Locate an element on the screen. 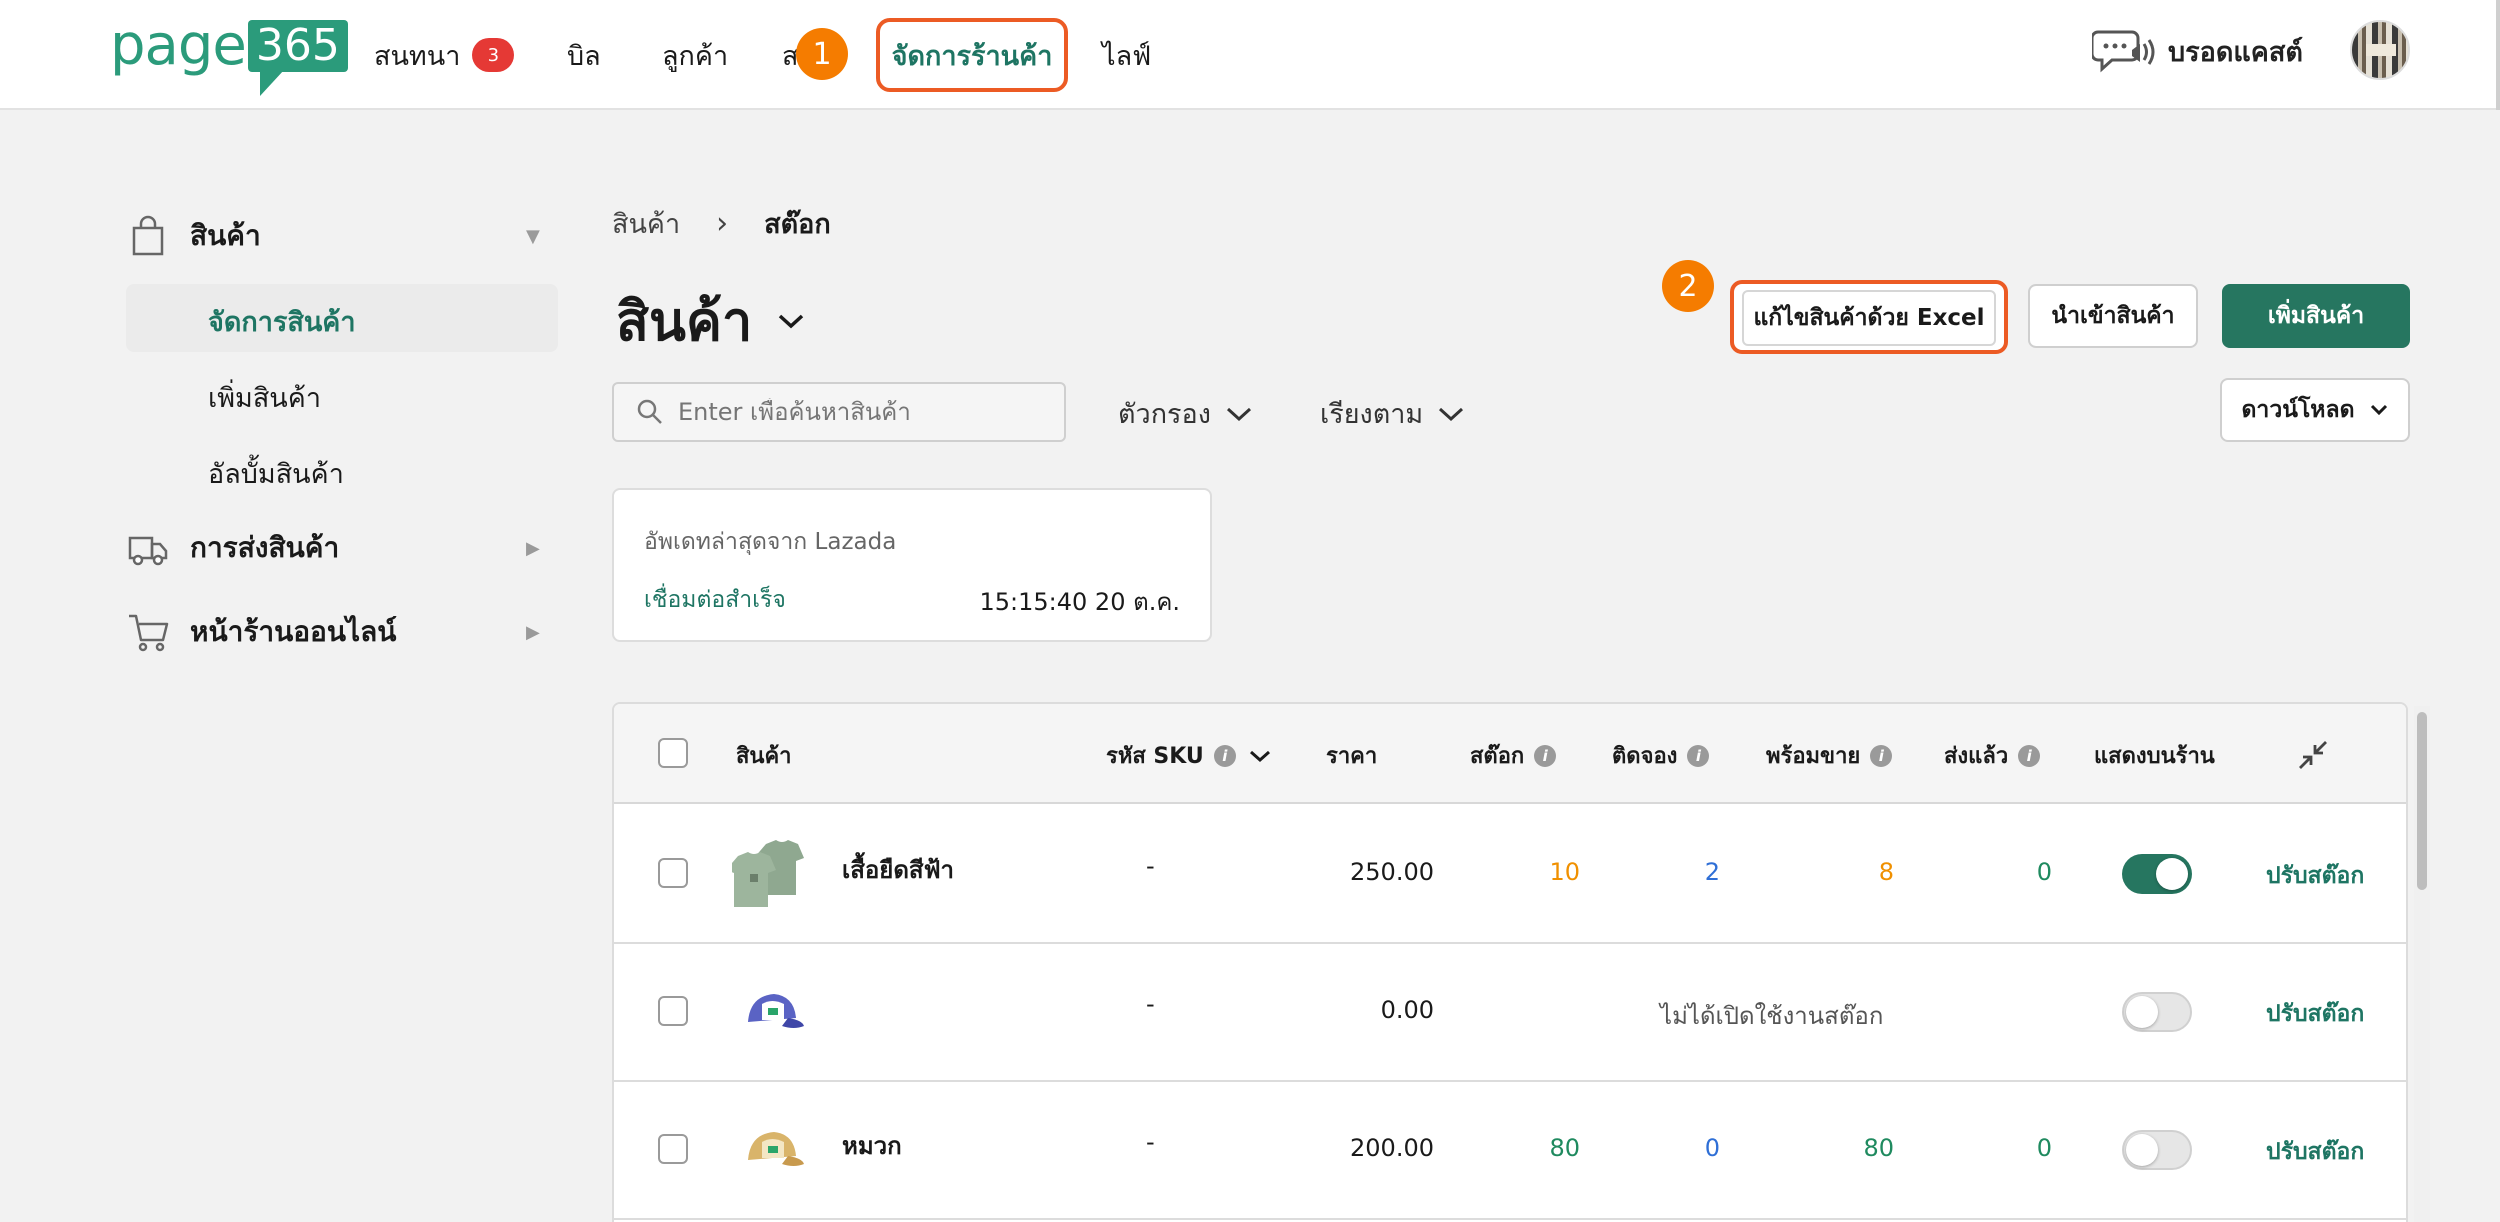 The image size is (2500, 1222). product-thumbnail-tshirt is located at coordinates (771, 873).